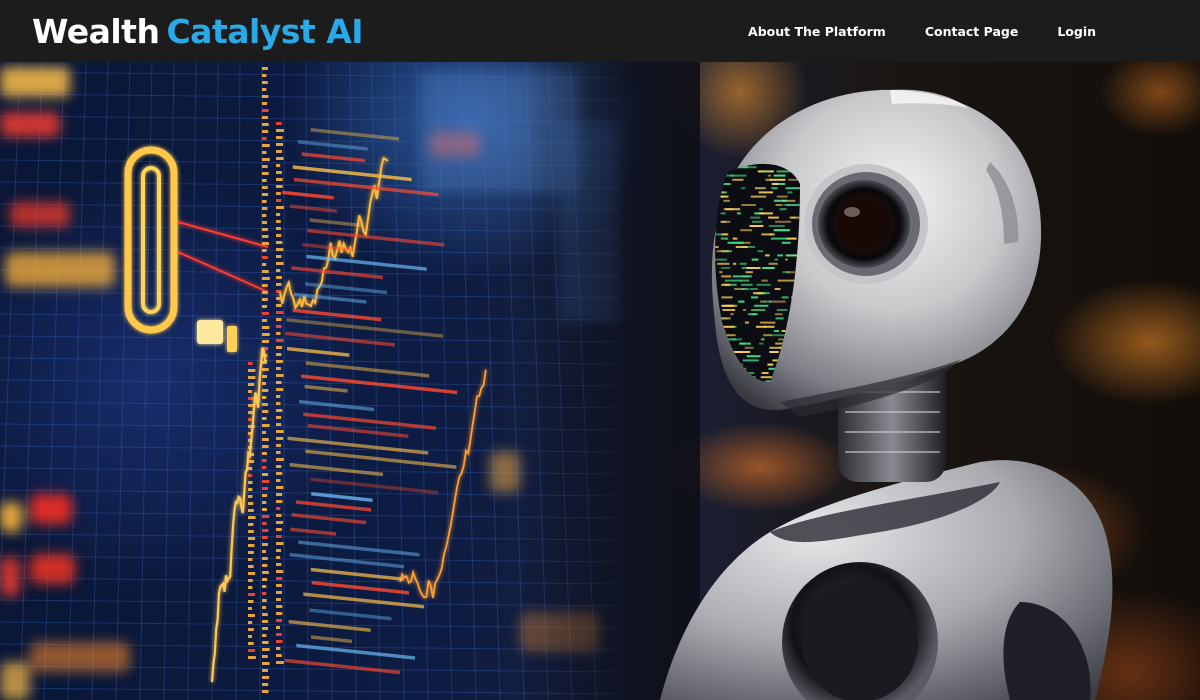 The width and height of the screenshot is (1200, 700). What do you see at coordinates (972, 31) in the screenshot?
I see `nav-link-contact-page: Contact Page` at bounding box center [972, 31].